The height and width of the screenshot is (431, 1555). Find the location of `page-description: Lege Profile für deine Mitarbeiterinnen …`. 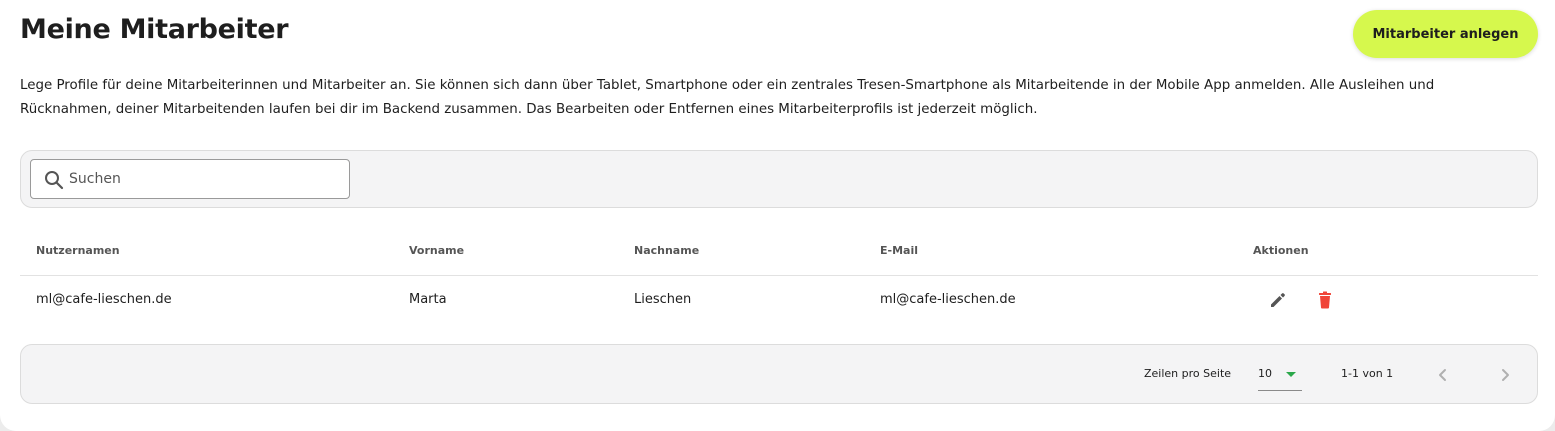

page-description: Lege Profile für deine Mitarbeiterinnen … is located at coordinates (727, 97).